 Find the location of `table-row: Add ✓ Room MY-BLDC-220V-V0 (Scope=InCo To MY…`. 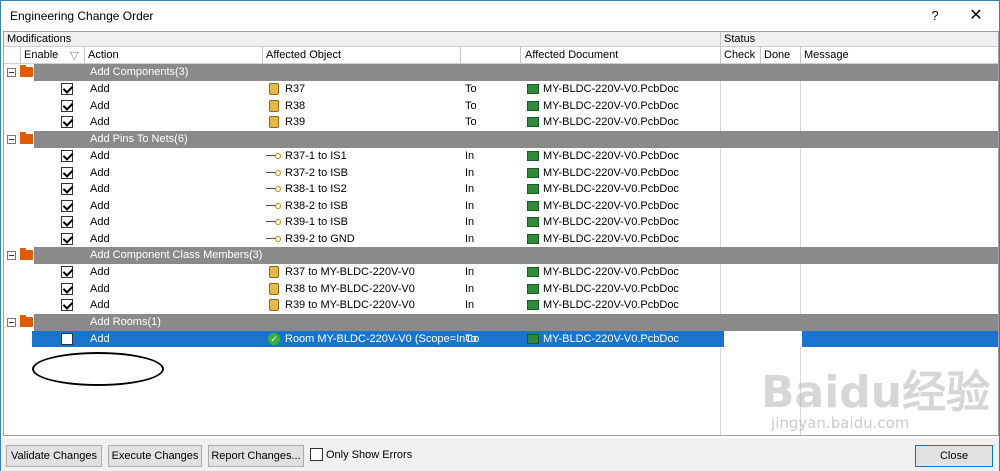

table-row: Add ✓ Room MY-BLDC-220V-V0 (Scope=InCo To MY… is located at coordinates (501, 339).